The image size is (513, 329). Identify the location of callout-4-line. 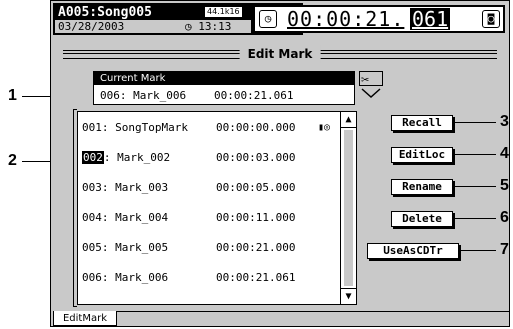
(474, 154).